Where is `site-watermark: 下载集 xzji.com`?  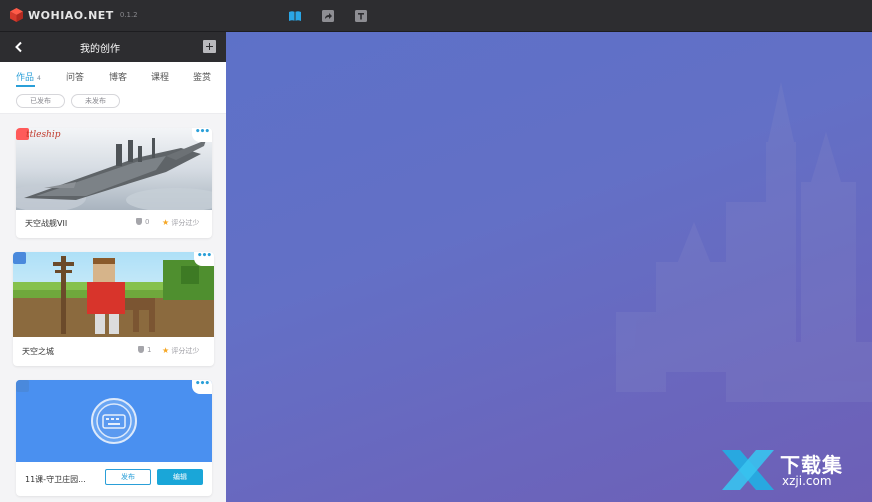 site-watermark: 下载集 xzji.com is located at coordinates (790, 470).